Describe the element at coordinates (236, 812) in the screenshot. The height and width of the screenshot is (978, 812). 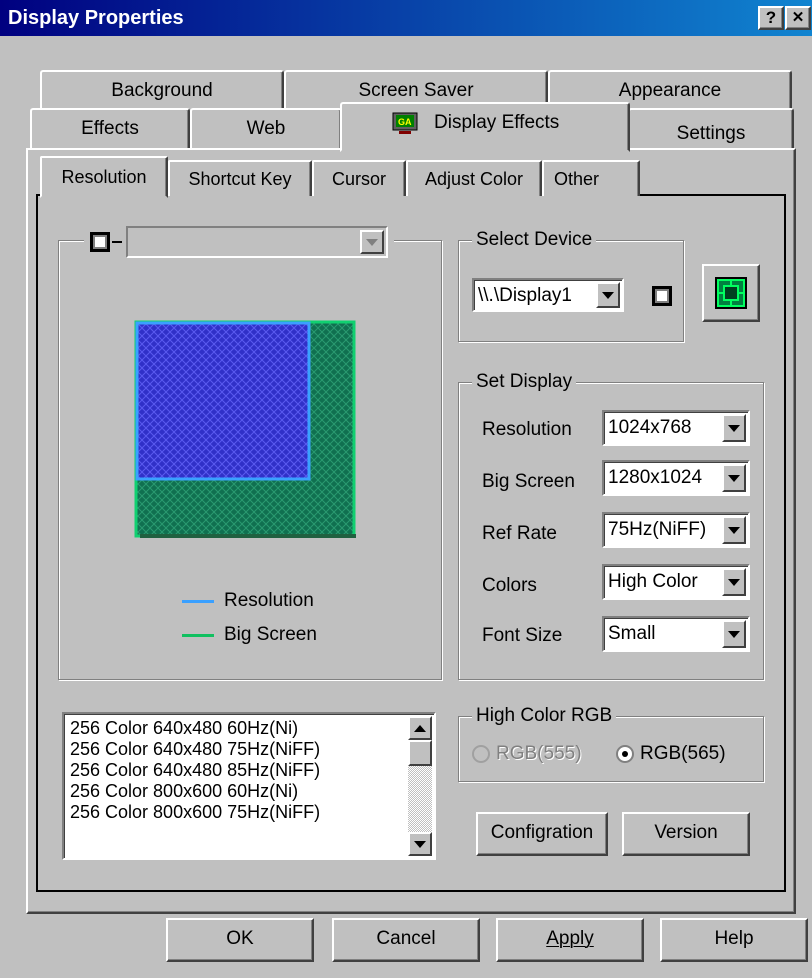
I see `list-item: 256 Color 800x600 75Hz(NiFF)` at that location.